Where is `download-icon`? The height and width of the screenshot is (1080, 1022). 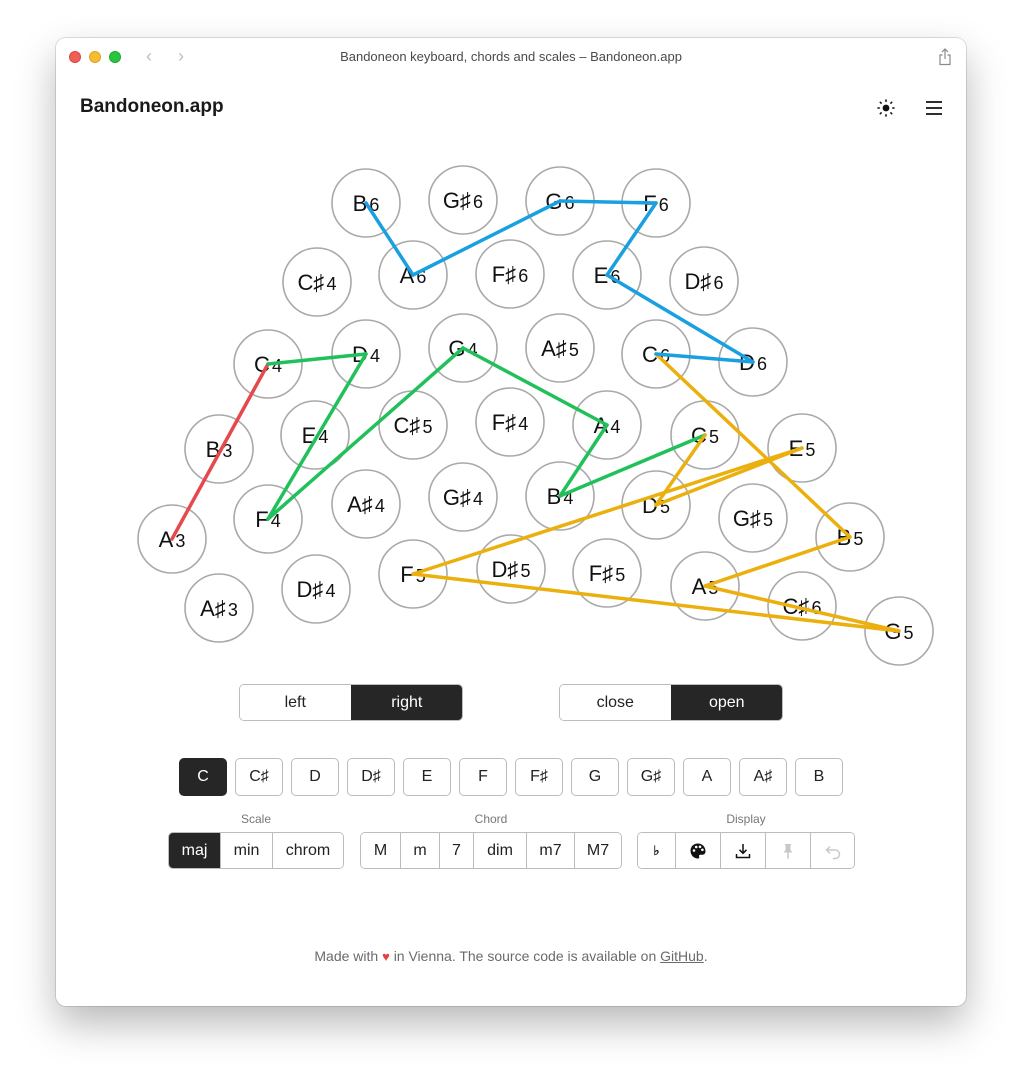 download-icon is located at coordinates (743, 850).